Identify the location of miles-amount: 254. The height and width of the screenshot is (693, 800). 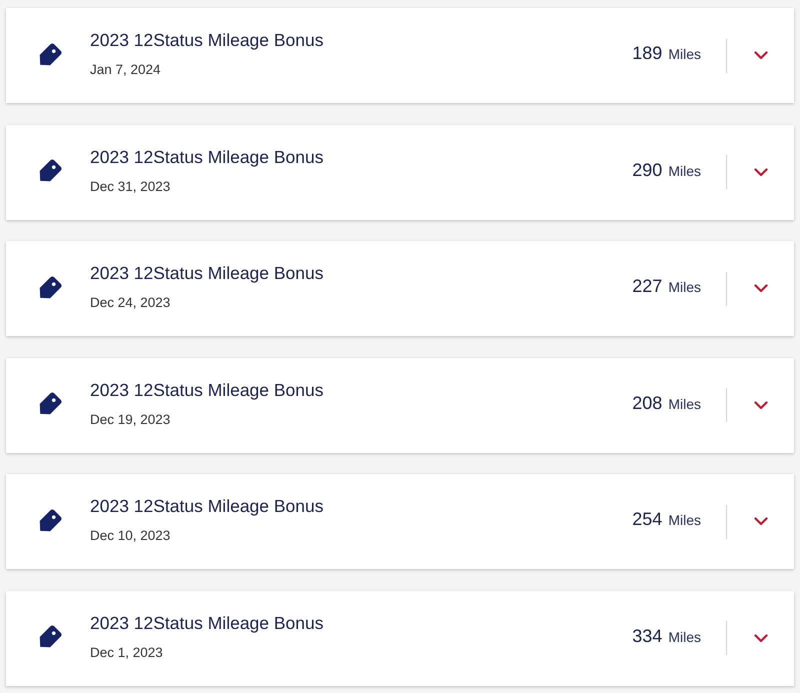
(647, 519).